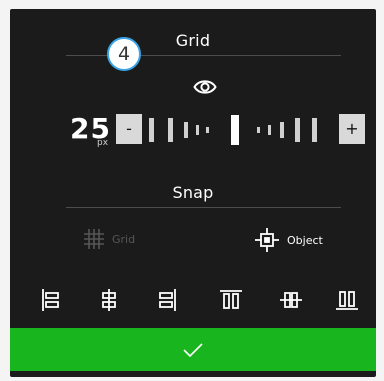  What do you see at coordinates (291, 300) in the screenshot?
I see `align-center-vertical-icon` at bounding box center [291, 300].